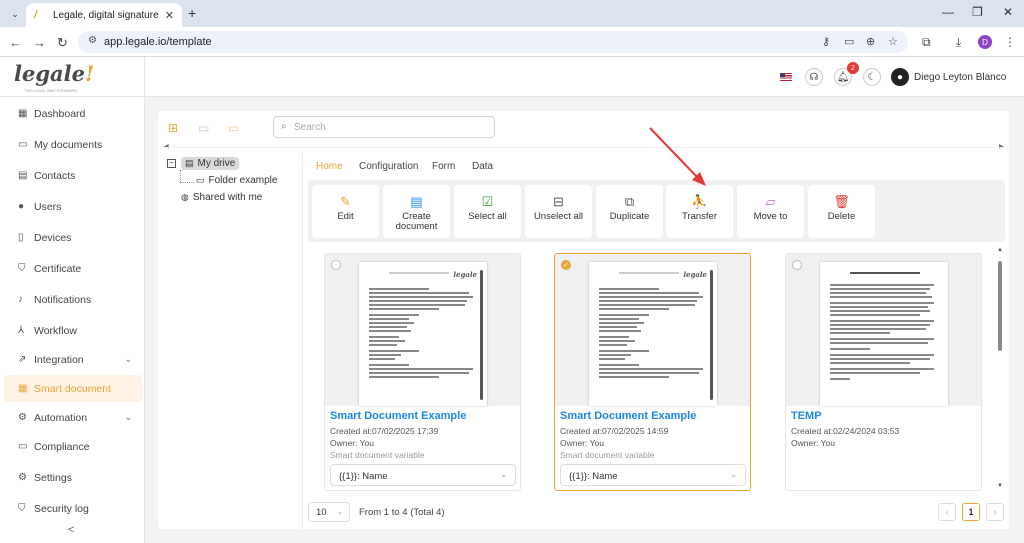 The height and width of the screenshot is (543, 1024). Describe the element at coordinates (73, 477) in the screenshot. I see `sidebar-item-settings: ⚙ Settings` at that location.